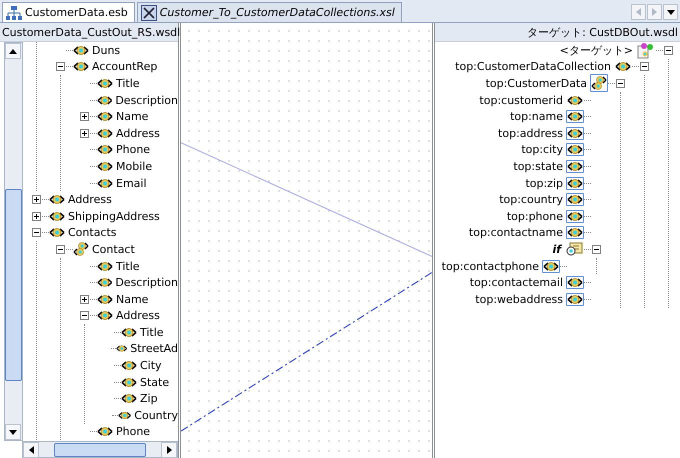 This screenshot has height=458, width=680. What do you see at coordinates (112, 249) in the screenshot?
I see `tree-node-label: Contact` at bounding box center [112, 249].